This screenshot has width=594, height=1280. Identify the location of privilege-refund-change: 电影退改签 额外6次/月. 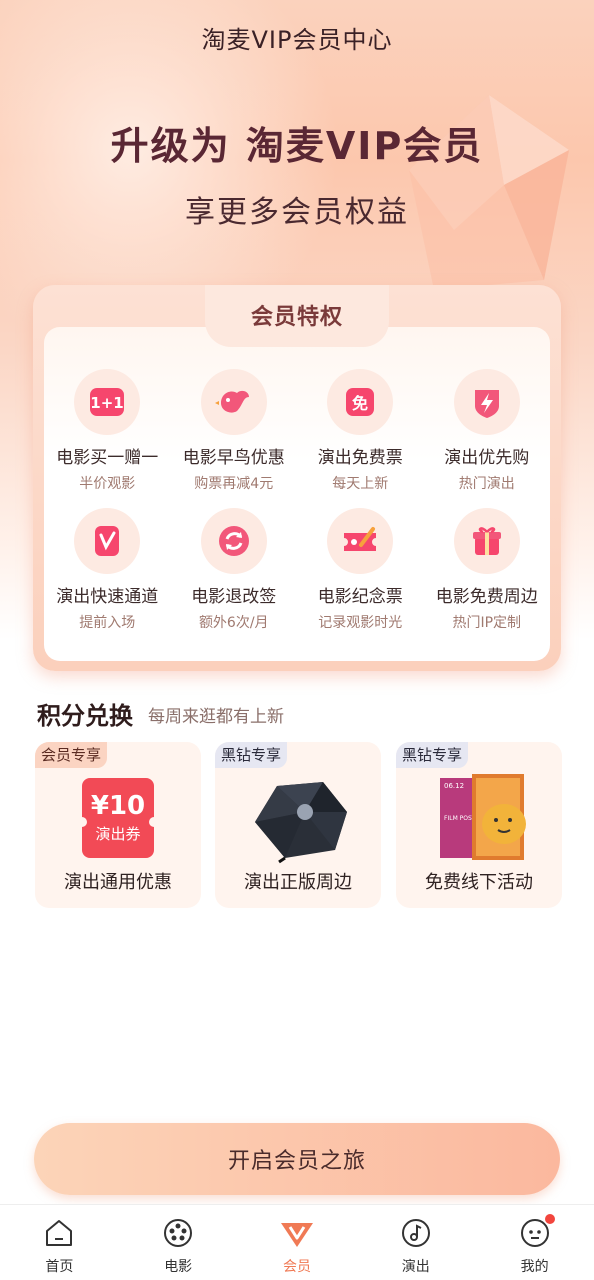
(234, 570).